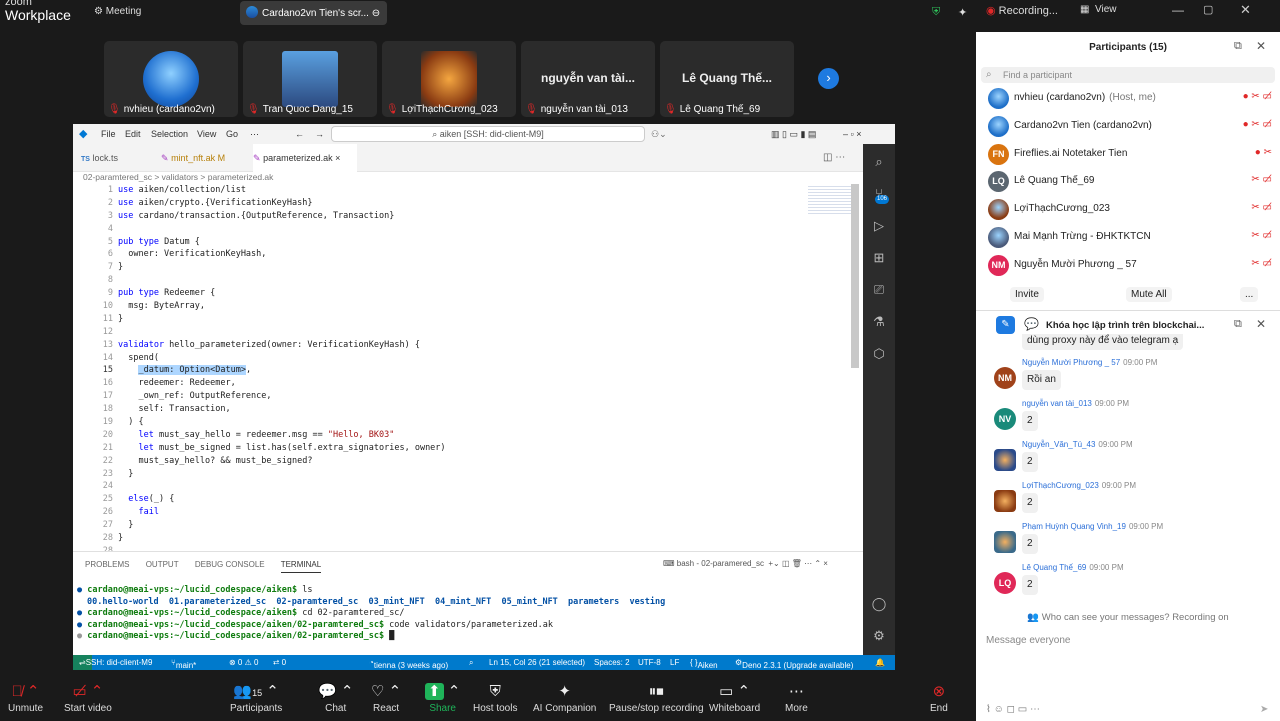 The height and width of the screenshot is (721, 1280). Describe the element at coordinates (794, 664) in the screenshot. I see `deno-status: ⚙ Deno 2.3.1 (Upgrade available)` at that location.